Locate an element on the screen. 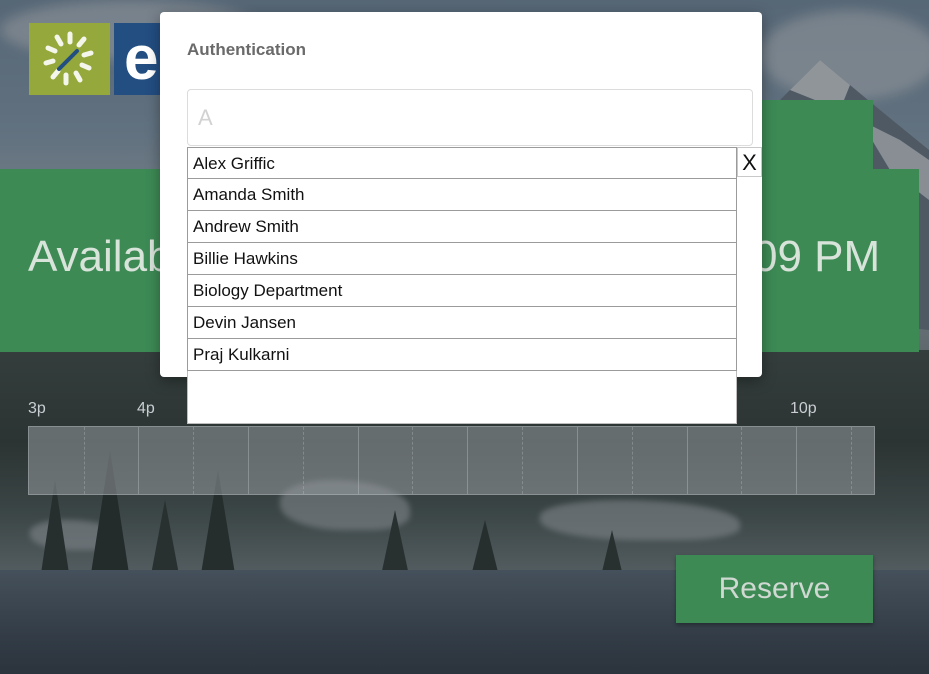  availability-text: Availab is located at coordinates (100, 256).